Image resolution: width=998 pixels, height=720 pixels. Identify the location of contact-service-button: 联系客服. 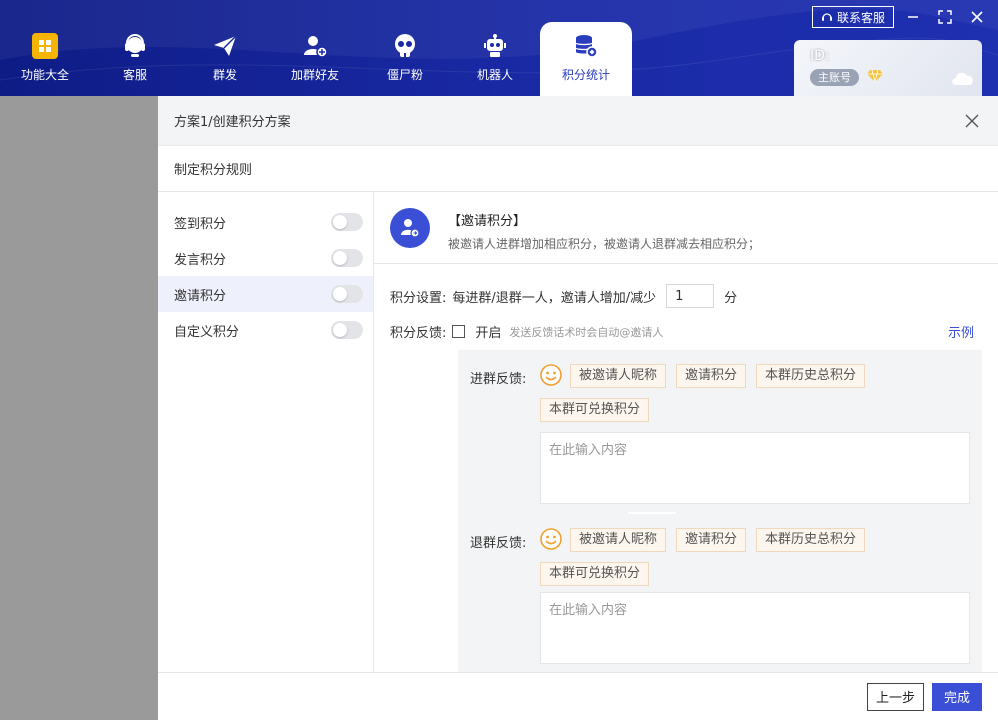
(852, 17).